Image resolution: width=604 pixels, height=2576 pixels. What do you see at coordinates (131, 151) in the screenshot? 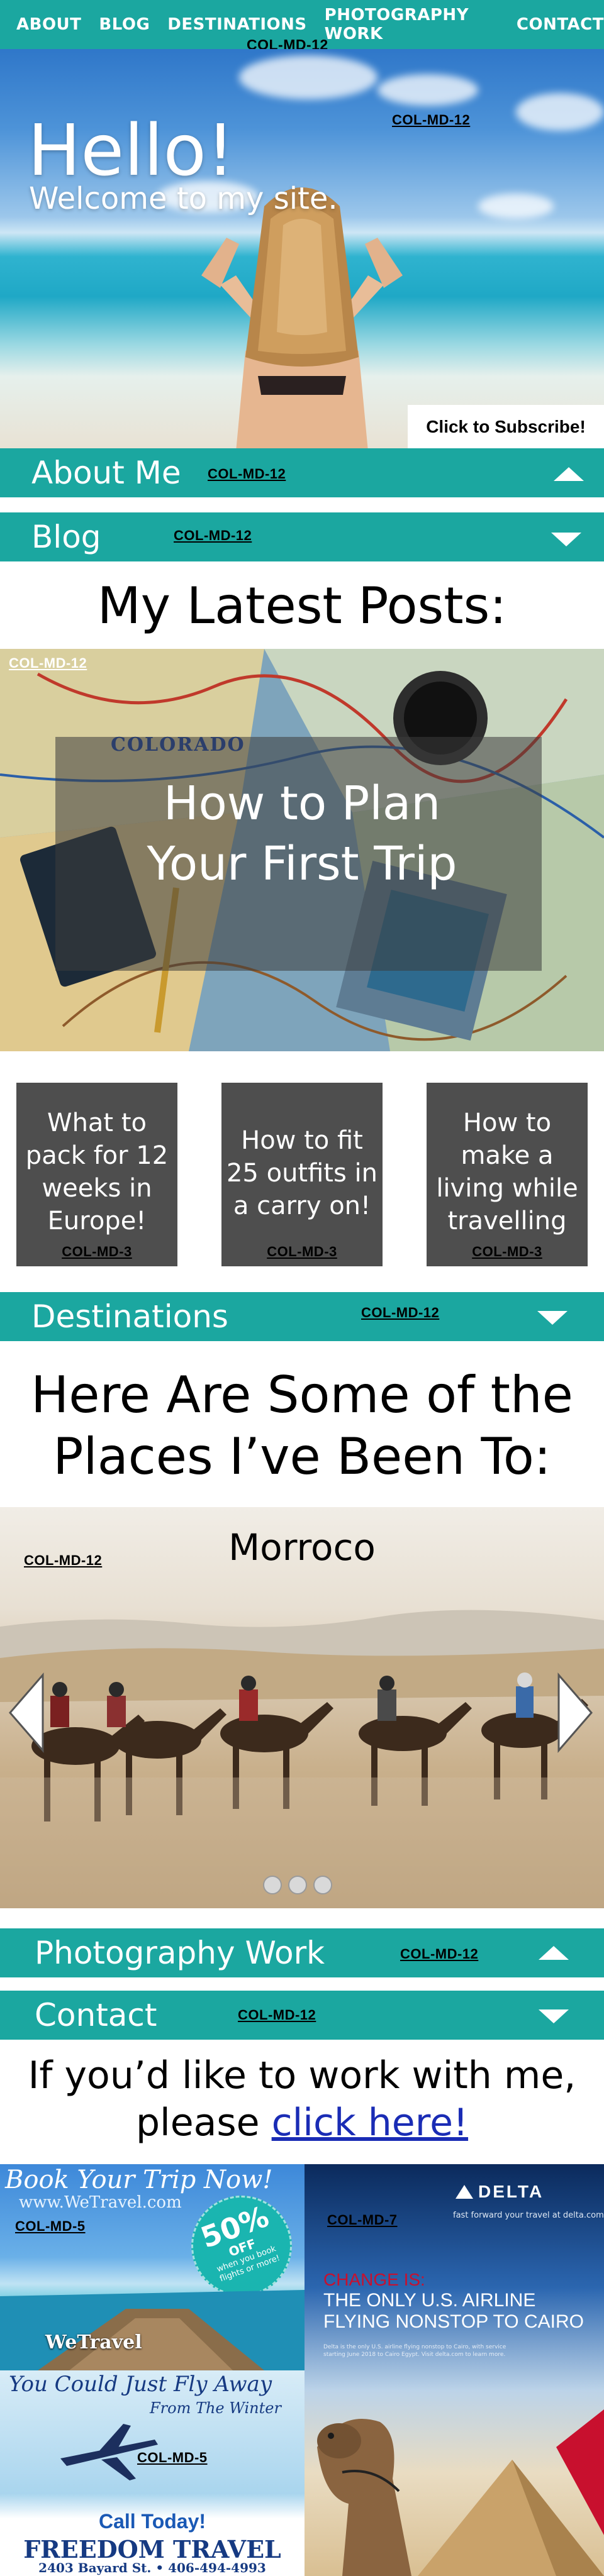
I see `hero-title: Hello!` at bounding box center [131, 151].